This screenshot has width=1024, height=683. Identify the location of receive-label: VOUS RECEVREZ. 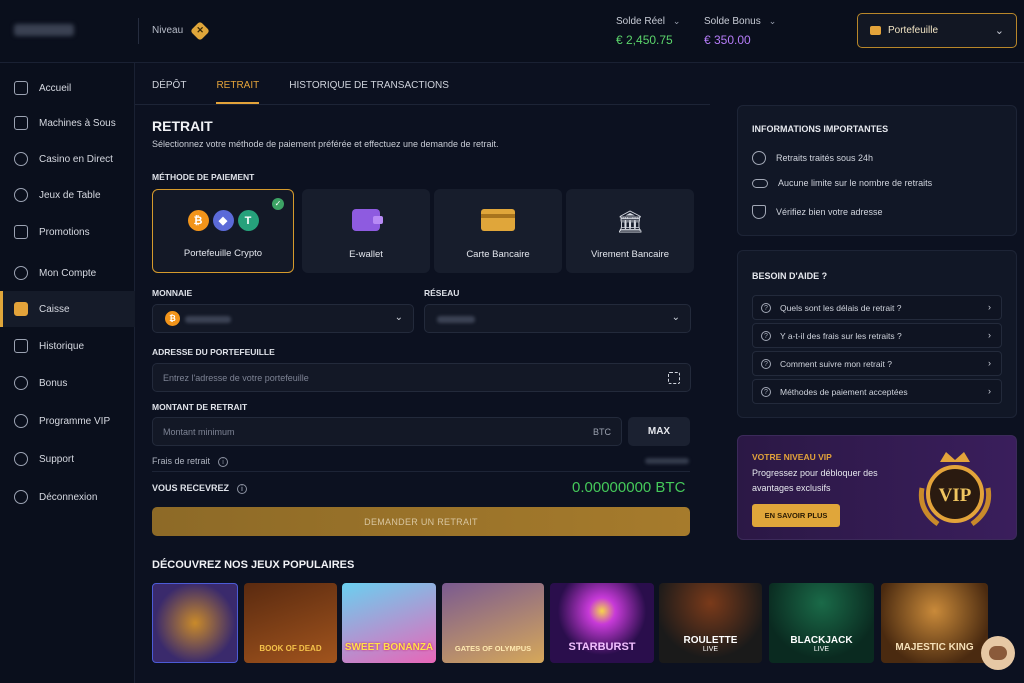
(191, 488).